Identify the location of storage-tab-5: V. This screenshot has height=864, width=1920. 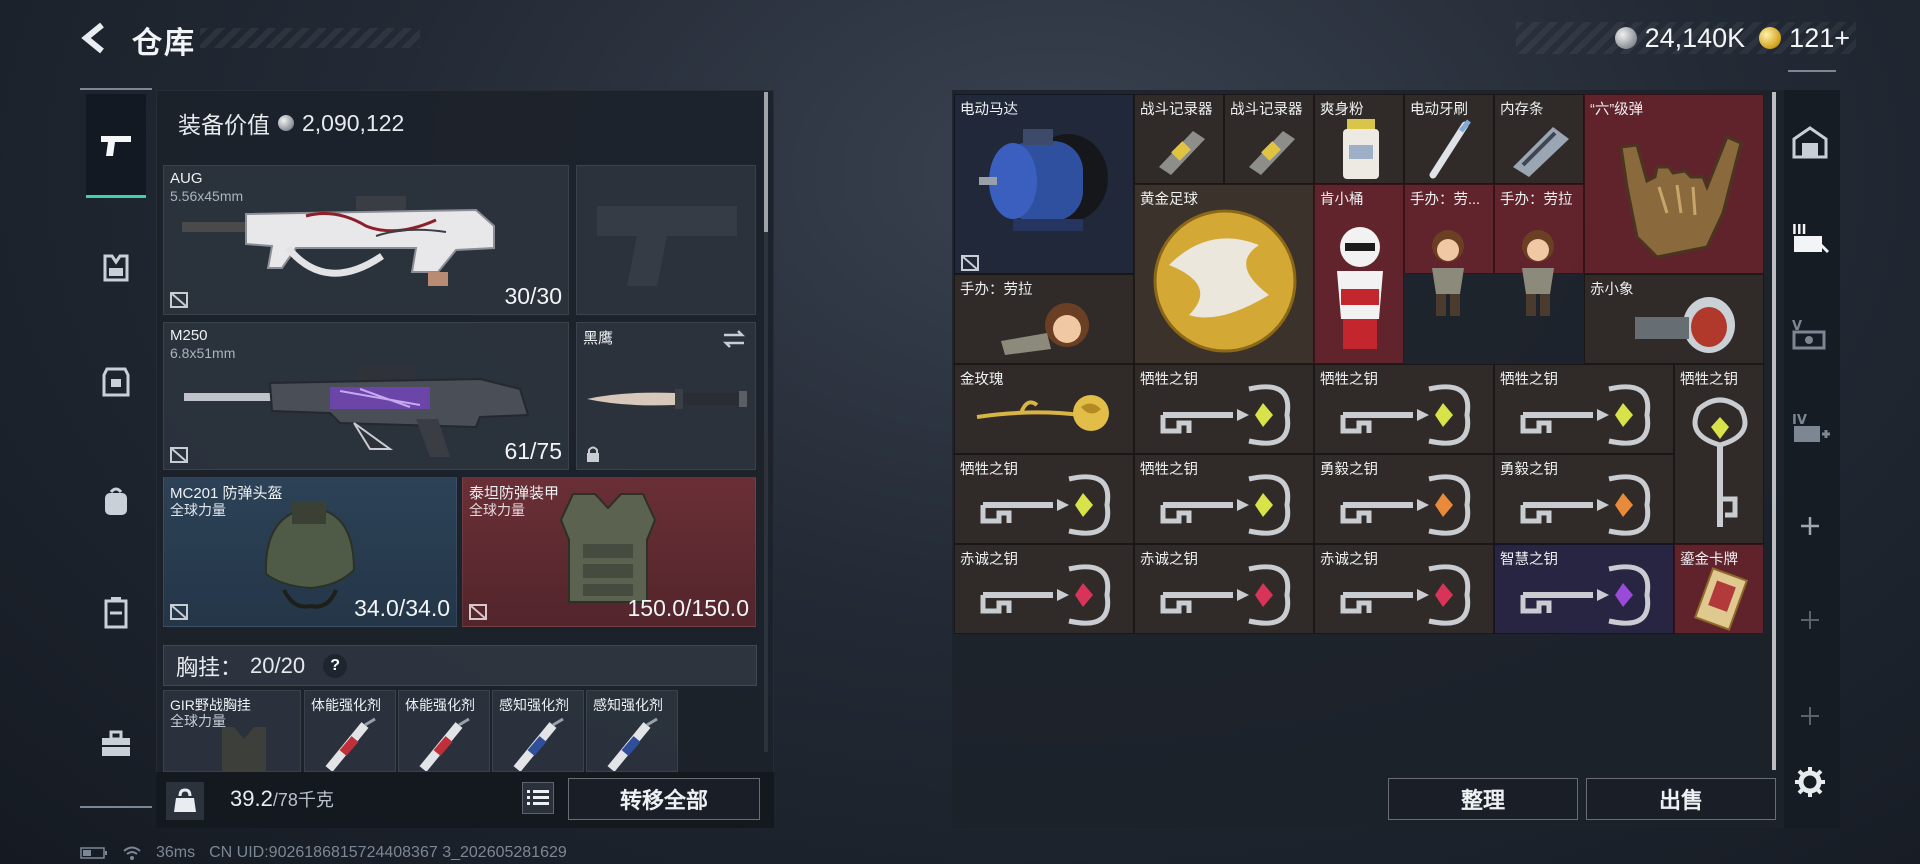
(1810, 334).